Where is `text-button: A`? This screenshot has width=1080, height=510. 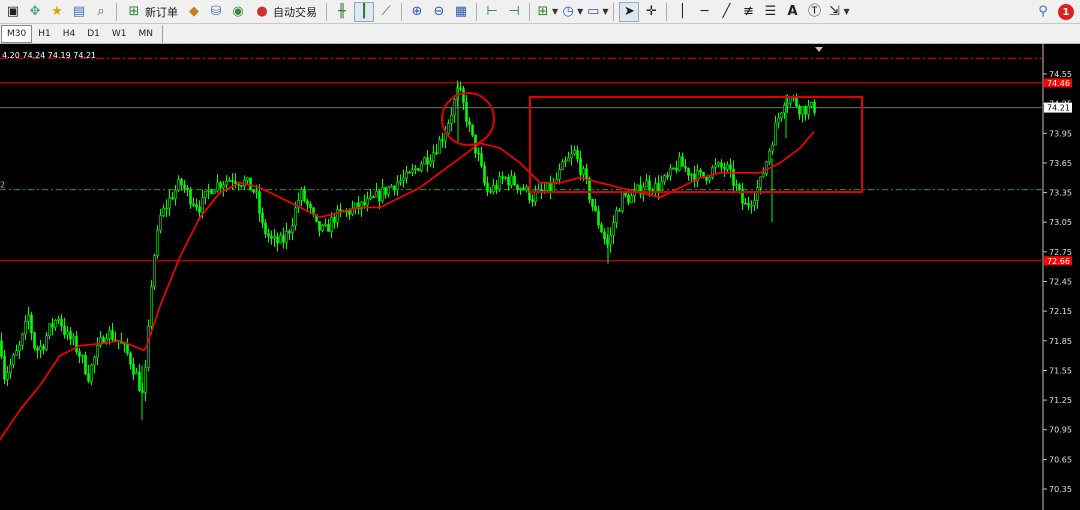
text-button: A is located at coordinates (792, 12).